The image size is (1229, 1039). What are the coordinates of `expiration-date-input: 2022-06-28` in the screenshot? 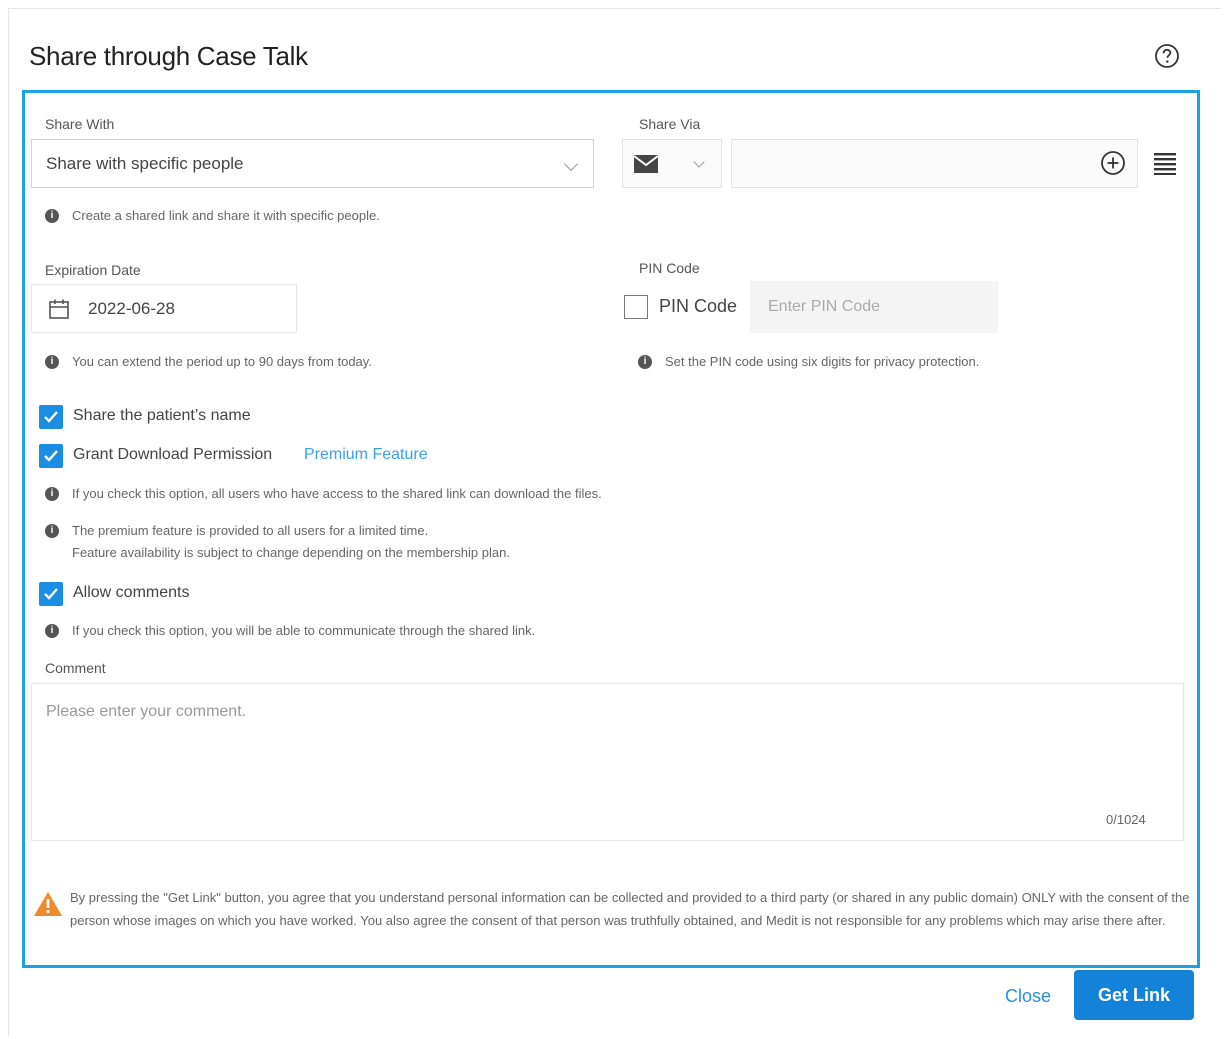 It's located at (164, 308).